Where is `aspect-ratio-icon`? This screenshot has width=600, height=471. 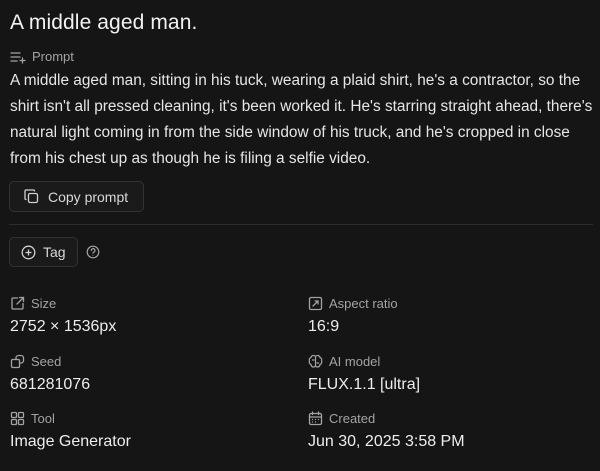
aspect-ratio-icon is located at coordinates (315, 303).